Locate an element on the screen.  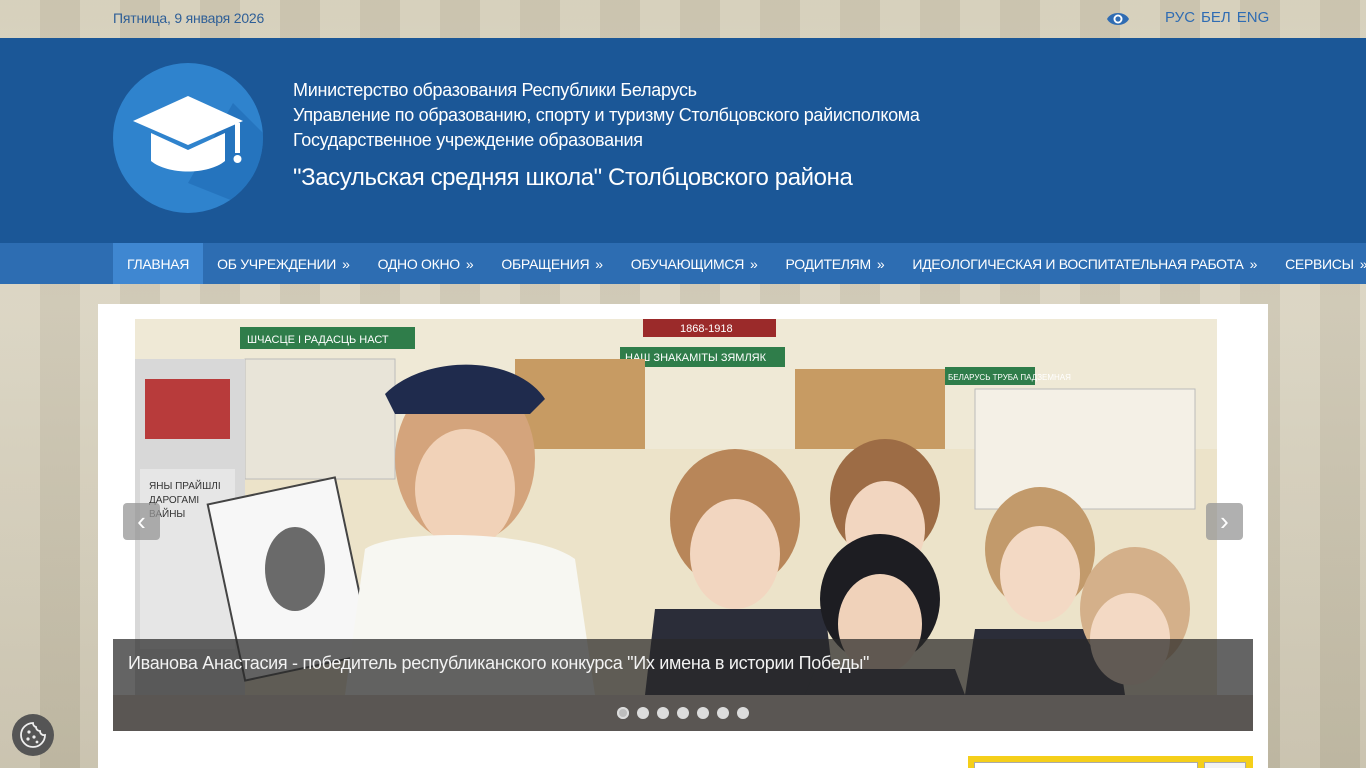
site-logo is located at coordinates (188, 138).